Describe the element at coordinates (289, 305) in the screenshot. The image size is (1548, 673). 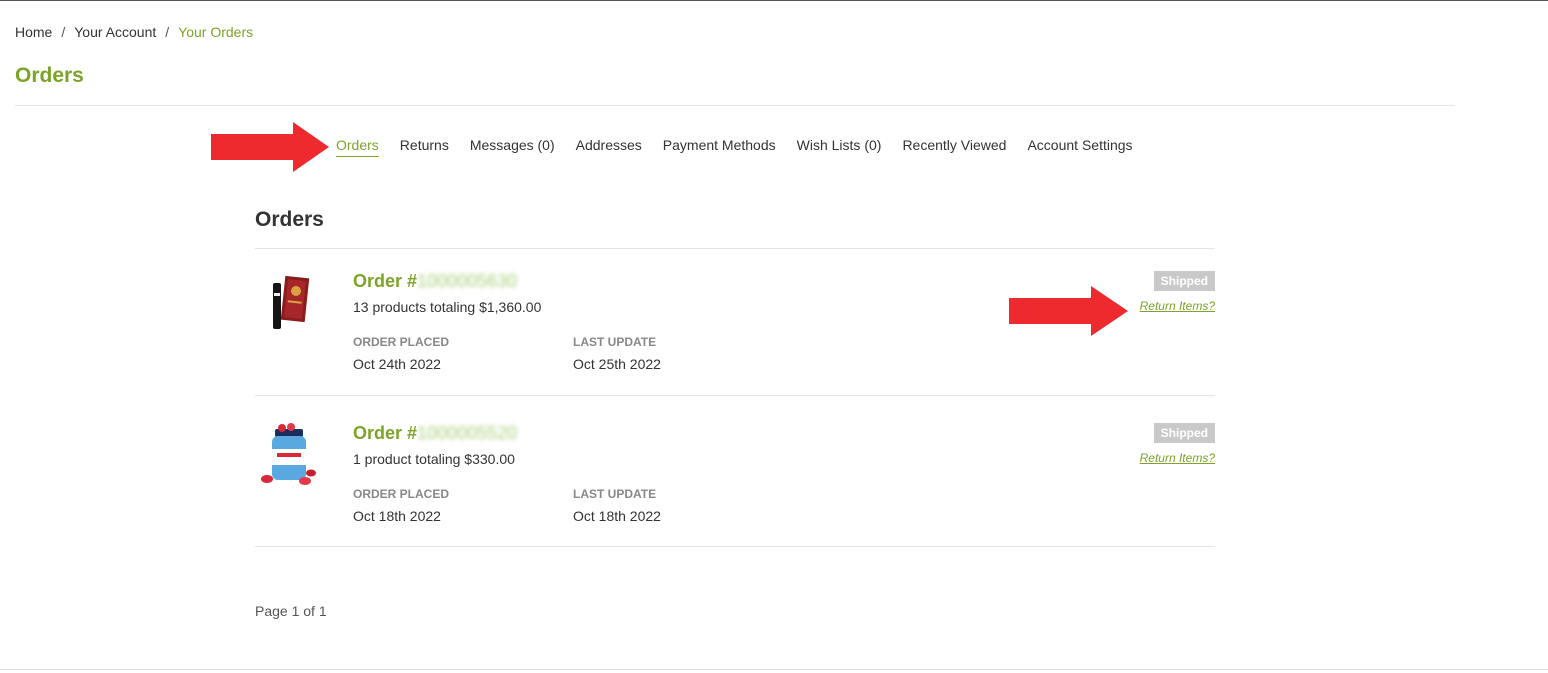
I see `vape-box-product-icon` at that location.